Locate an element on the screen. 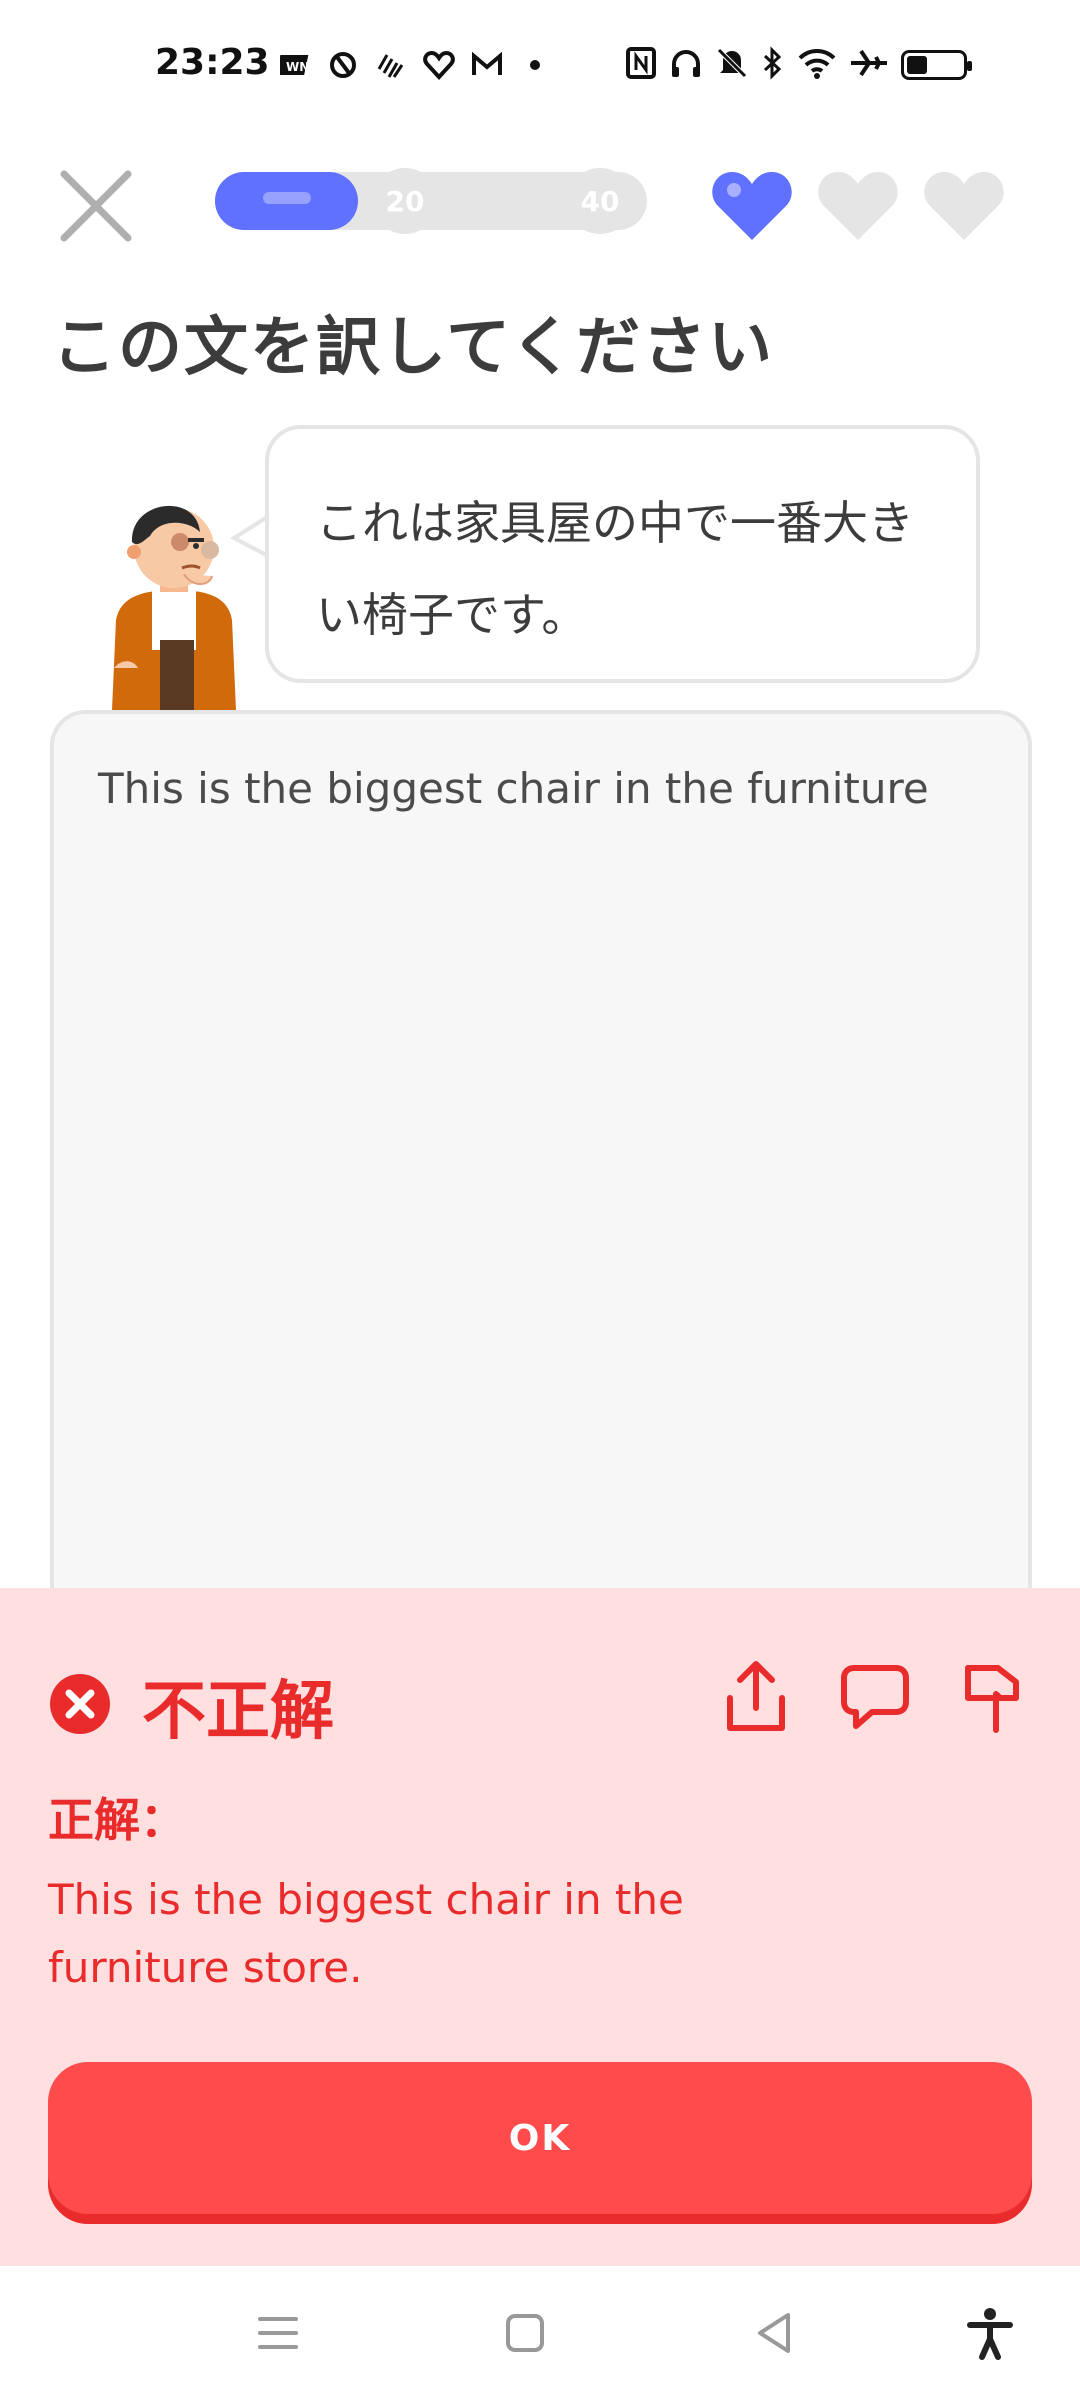  status-notification-icons: WN is located at coordinates (415, 65).